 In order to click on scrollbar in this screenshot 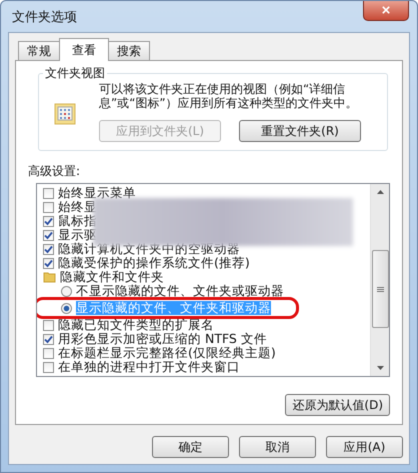, I will do `click(379, 280)`.